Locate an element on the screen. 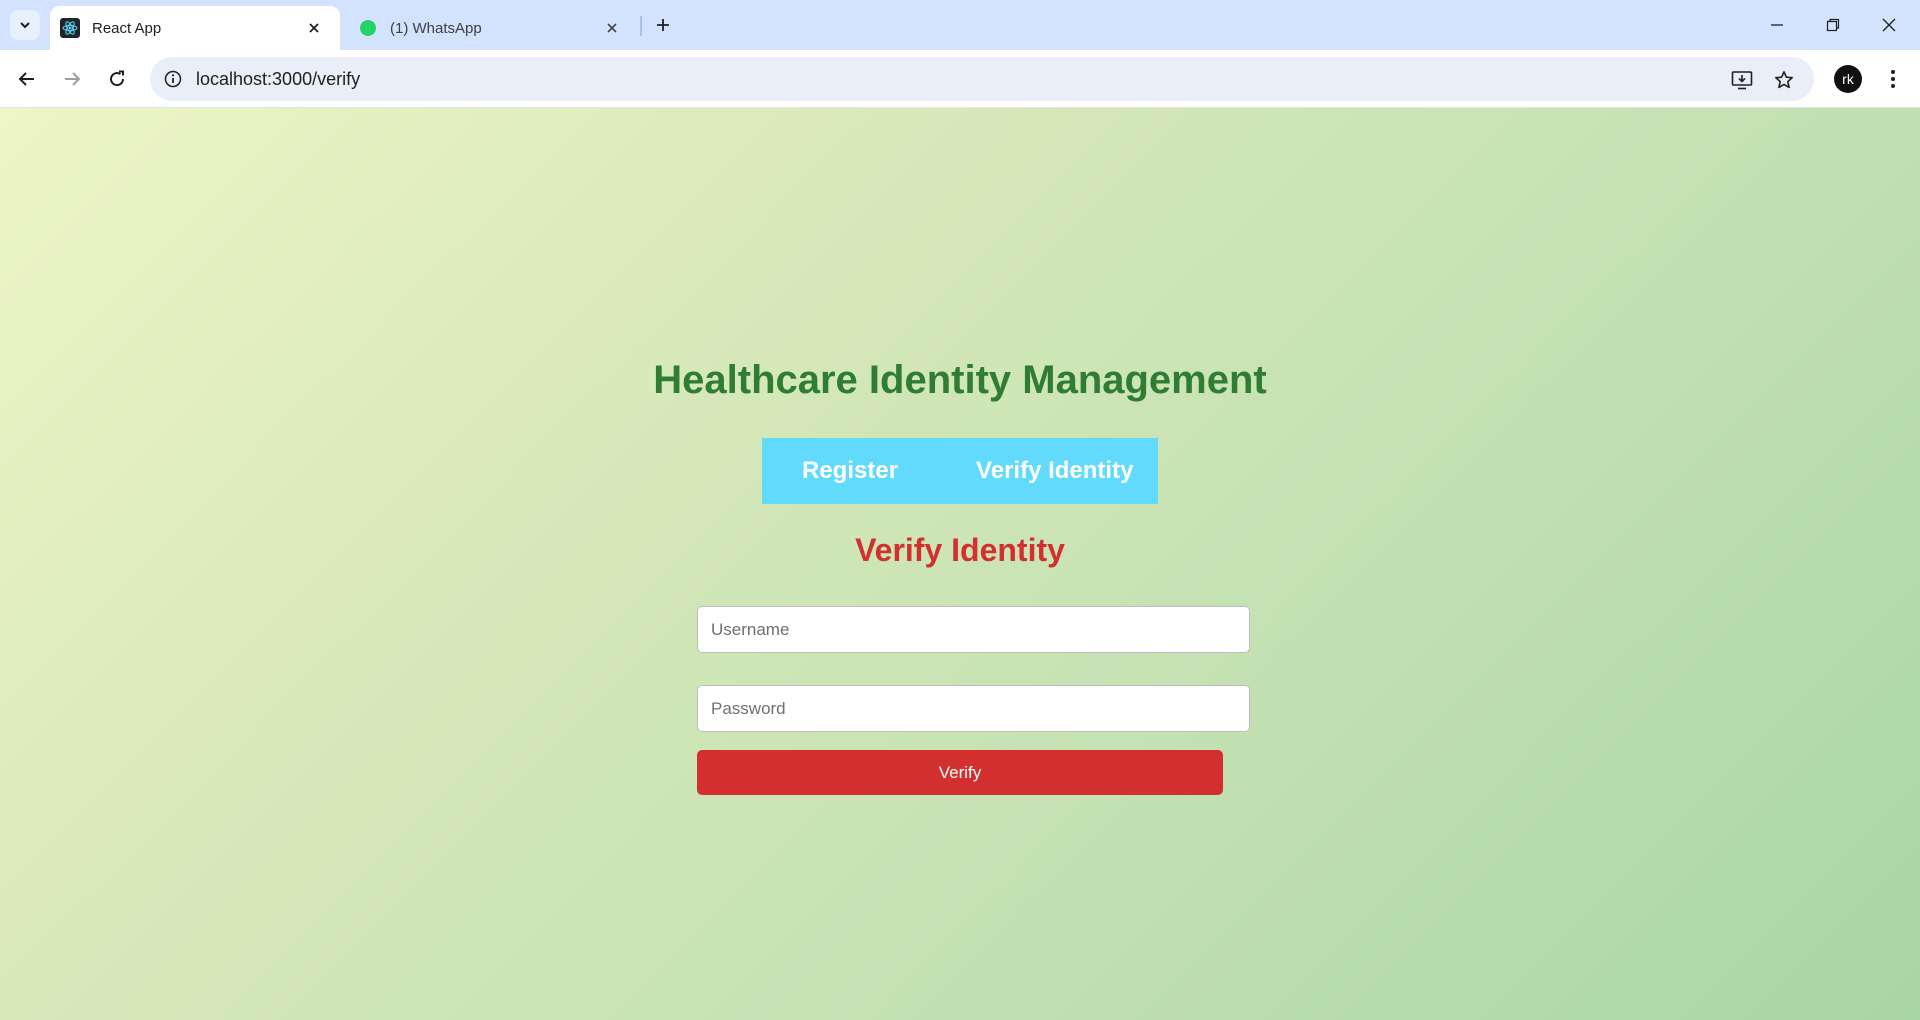 The image size is (1920, 1020). close-icon is located at coordinates (1889, 25).